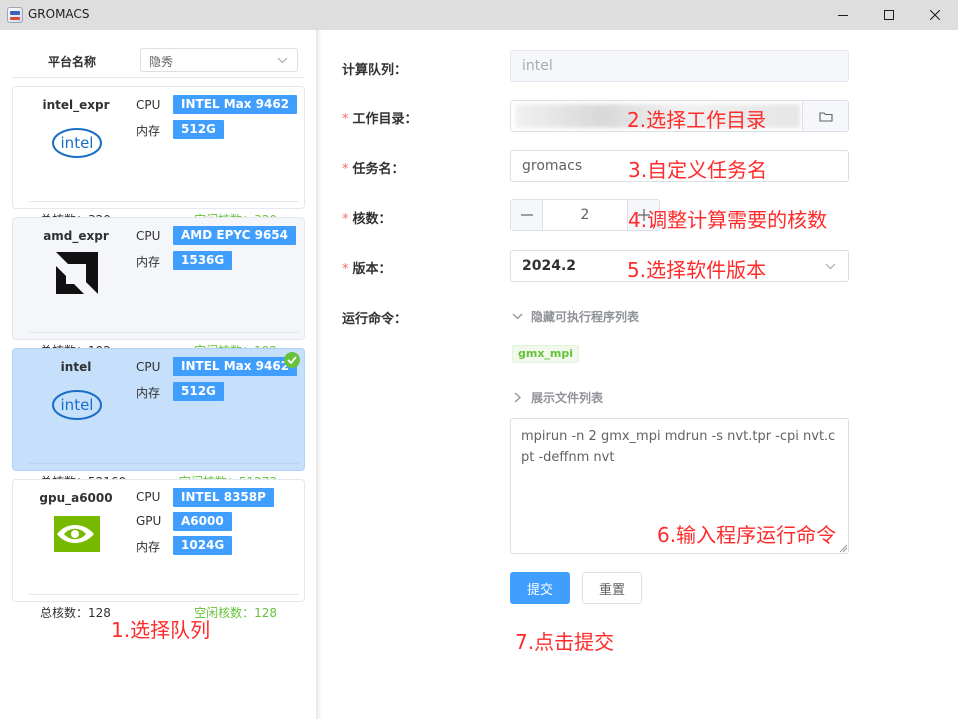  What do you see at coordinates (575, 316) in the screenshot?
I see `toggle-exec-list: 隐藏可执行程序列表` at bounding box center [575, 316].